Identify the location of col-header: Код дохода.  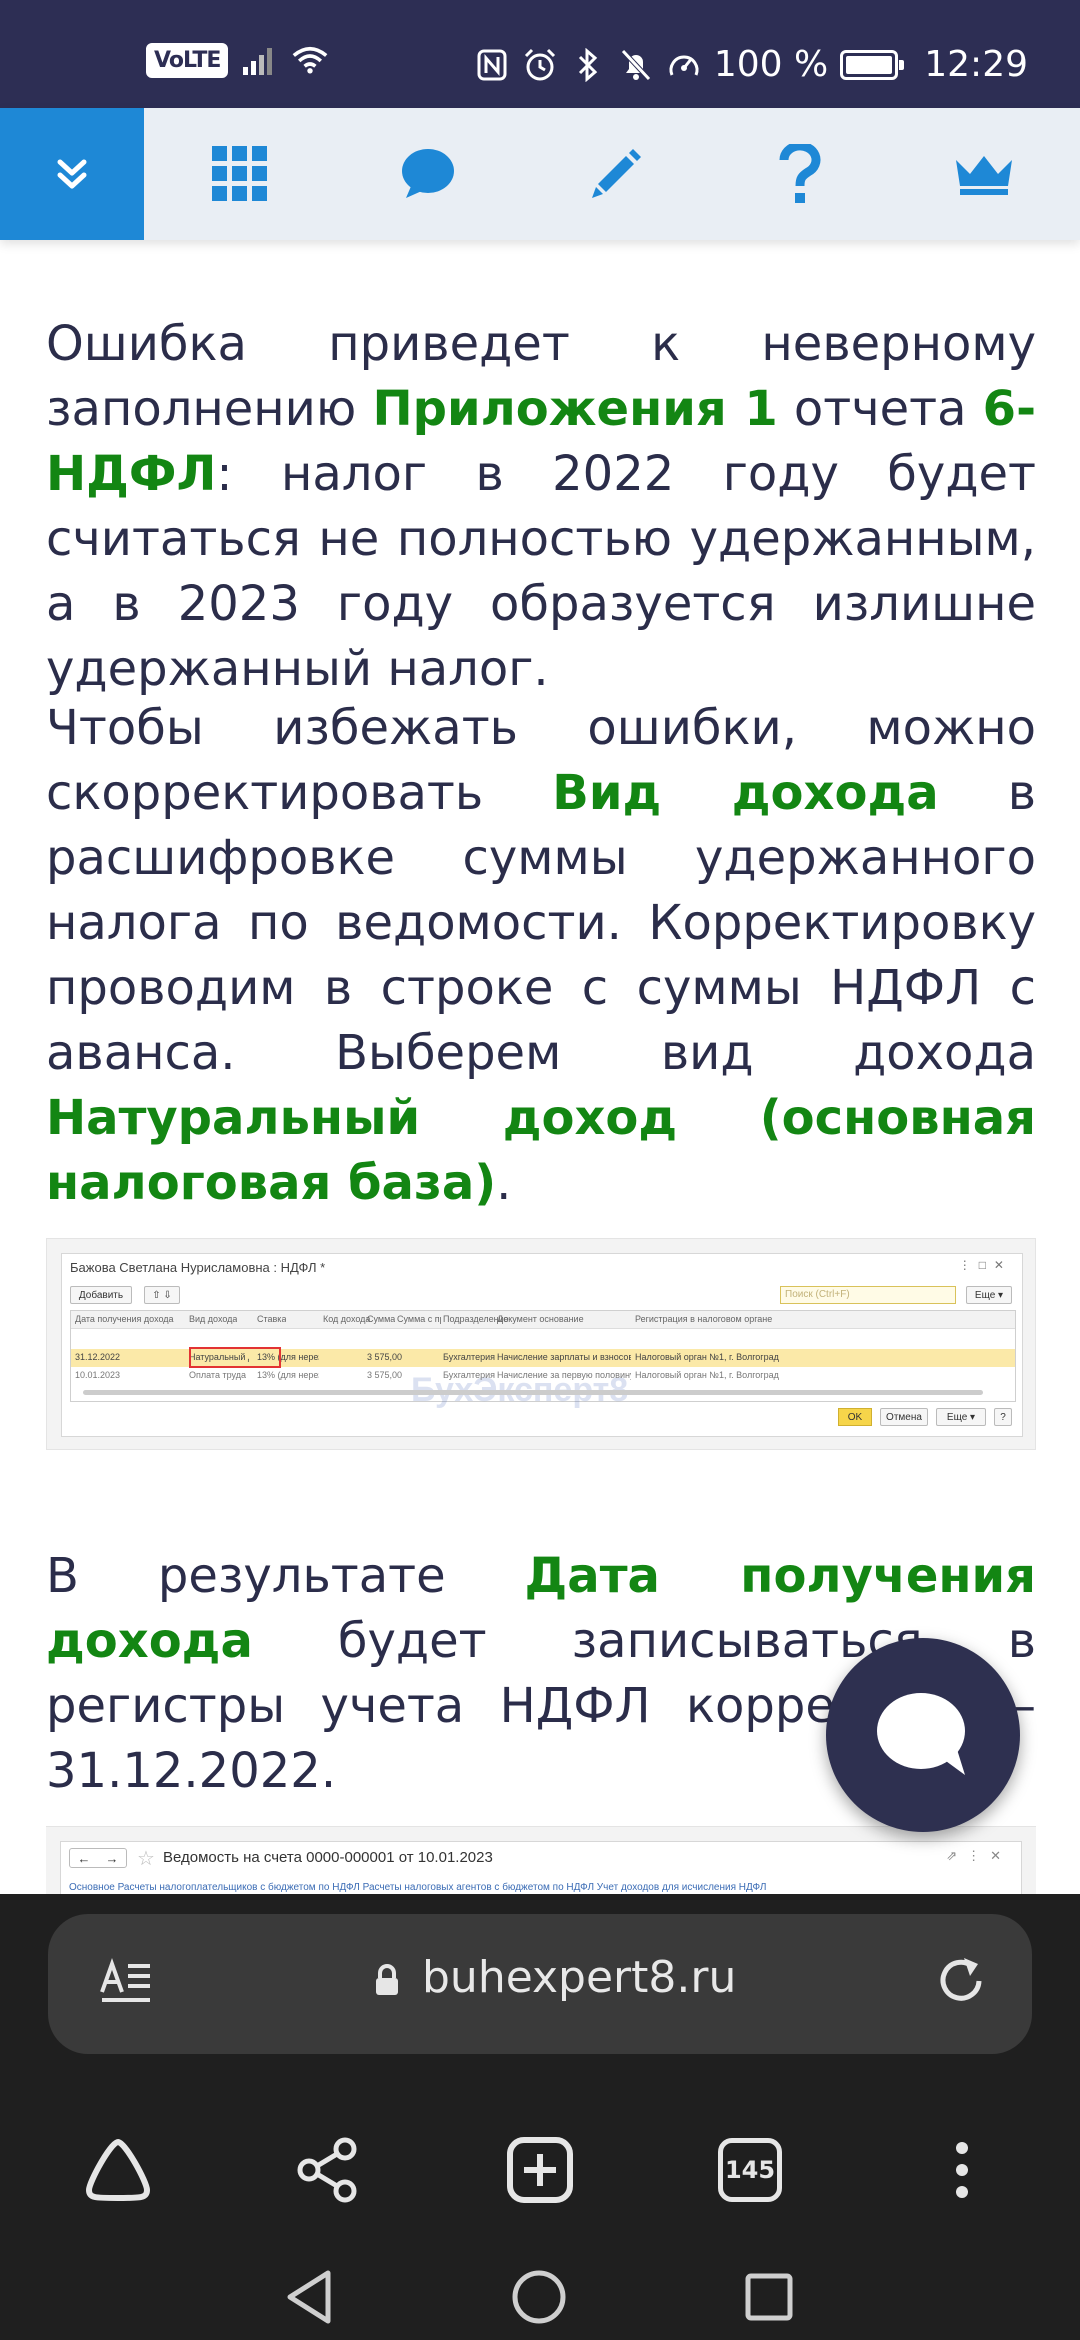
(347, 1319).